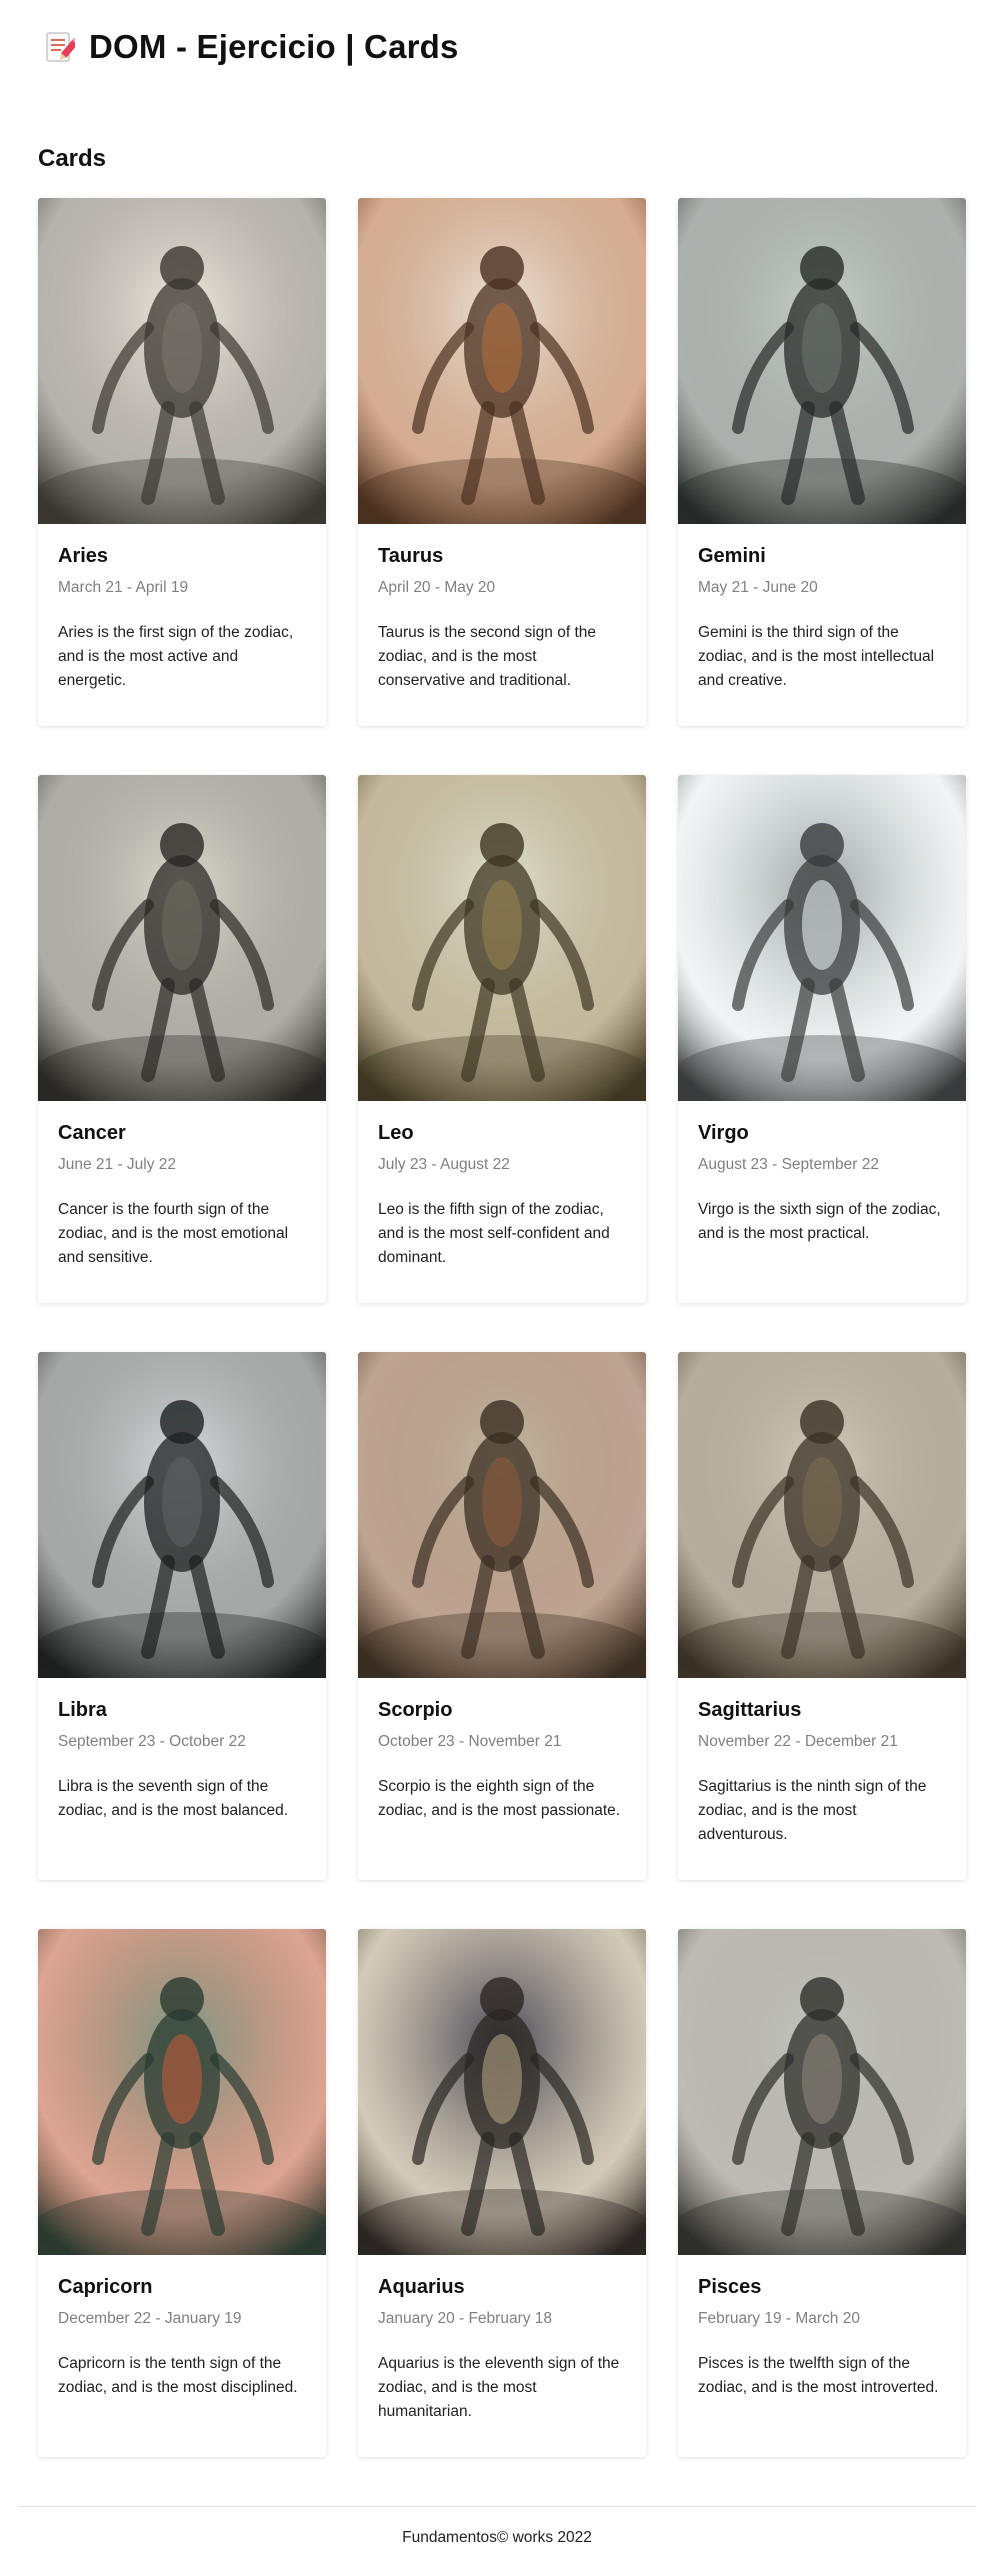  What do you see at coordinates (470, 1741) in the screenshot?
I see `card-date: October 23 - November 21` at bounding box center [470, 1741].